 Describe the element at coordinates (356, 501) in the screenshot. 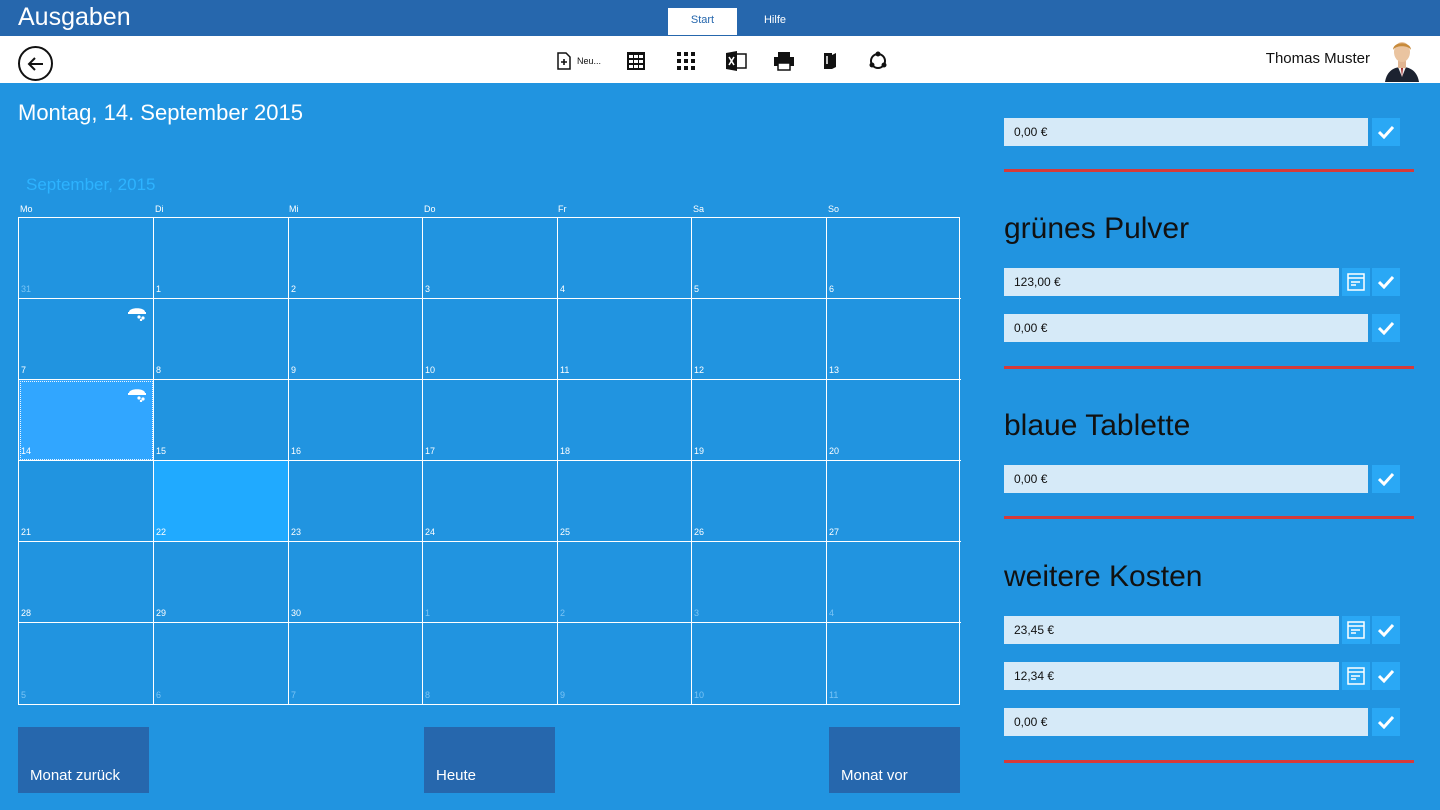

I see `calendar-day-cell: 23` at that location.